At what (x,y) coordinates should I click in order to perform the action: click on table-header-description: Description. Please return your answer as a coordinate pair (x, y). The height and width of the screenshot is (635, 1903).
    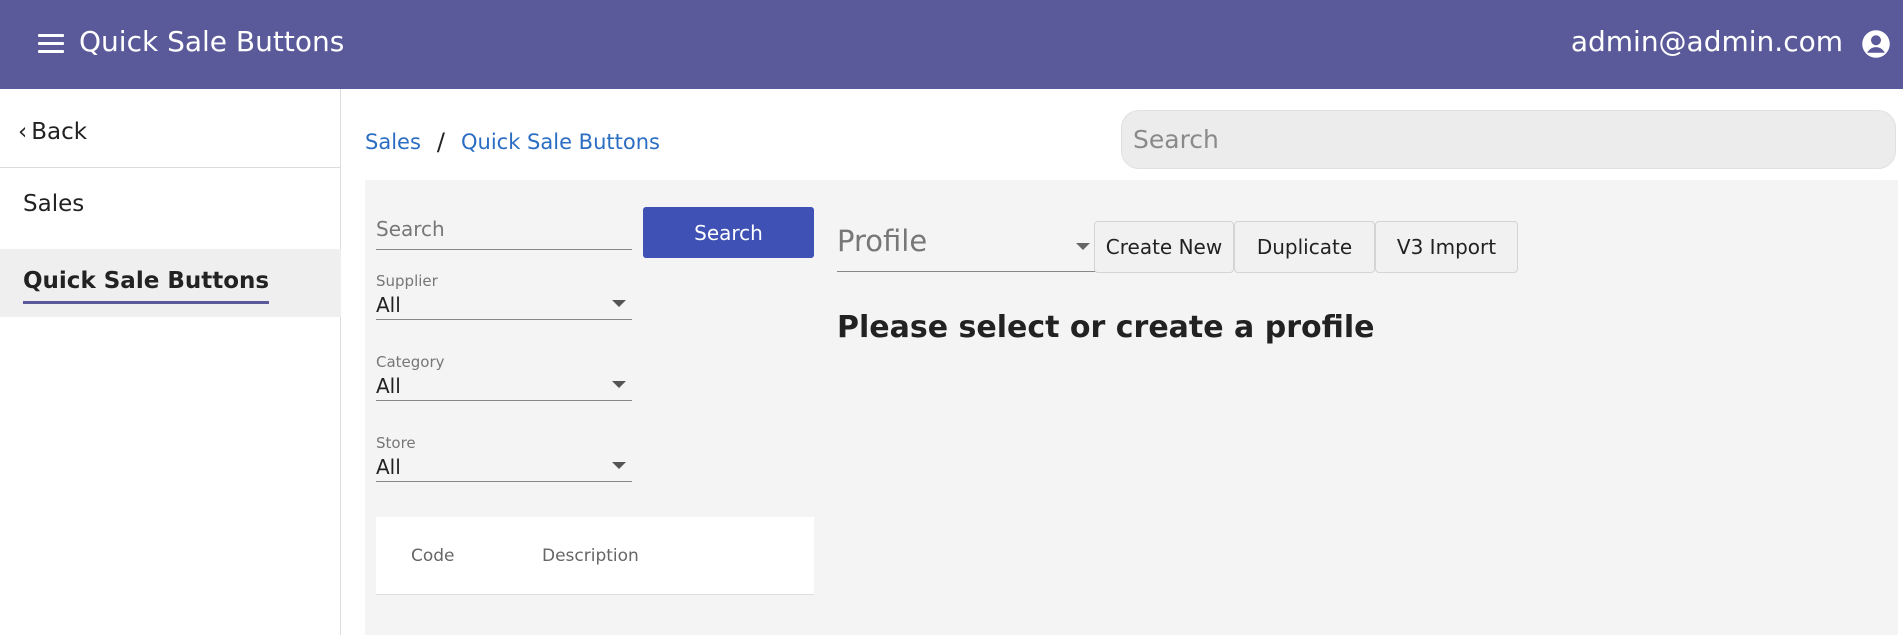
    Looking at the image, I should click on (590, 556).